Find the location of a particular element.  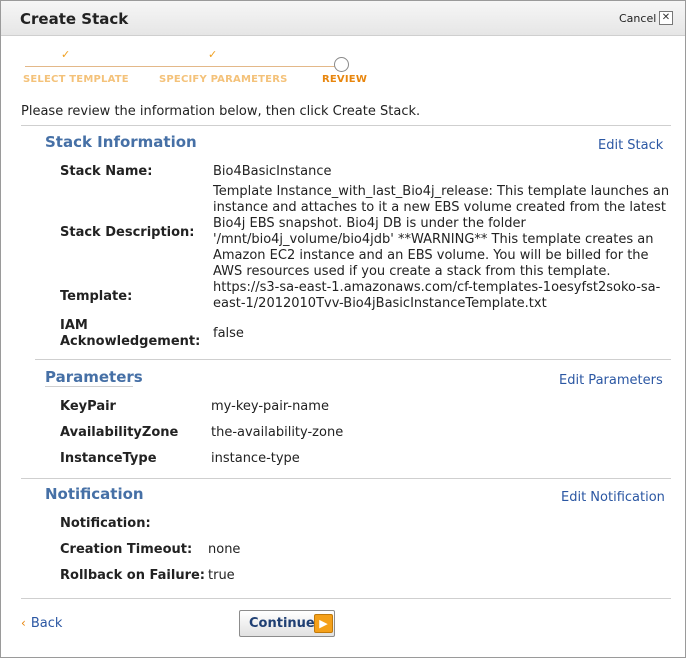

step-3-current-icon is located at coordinates (341, 64).